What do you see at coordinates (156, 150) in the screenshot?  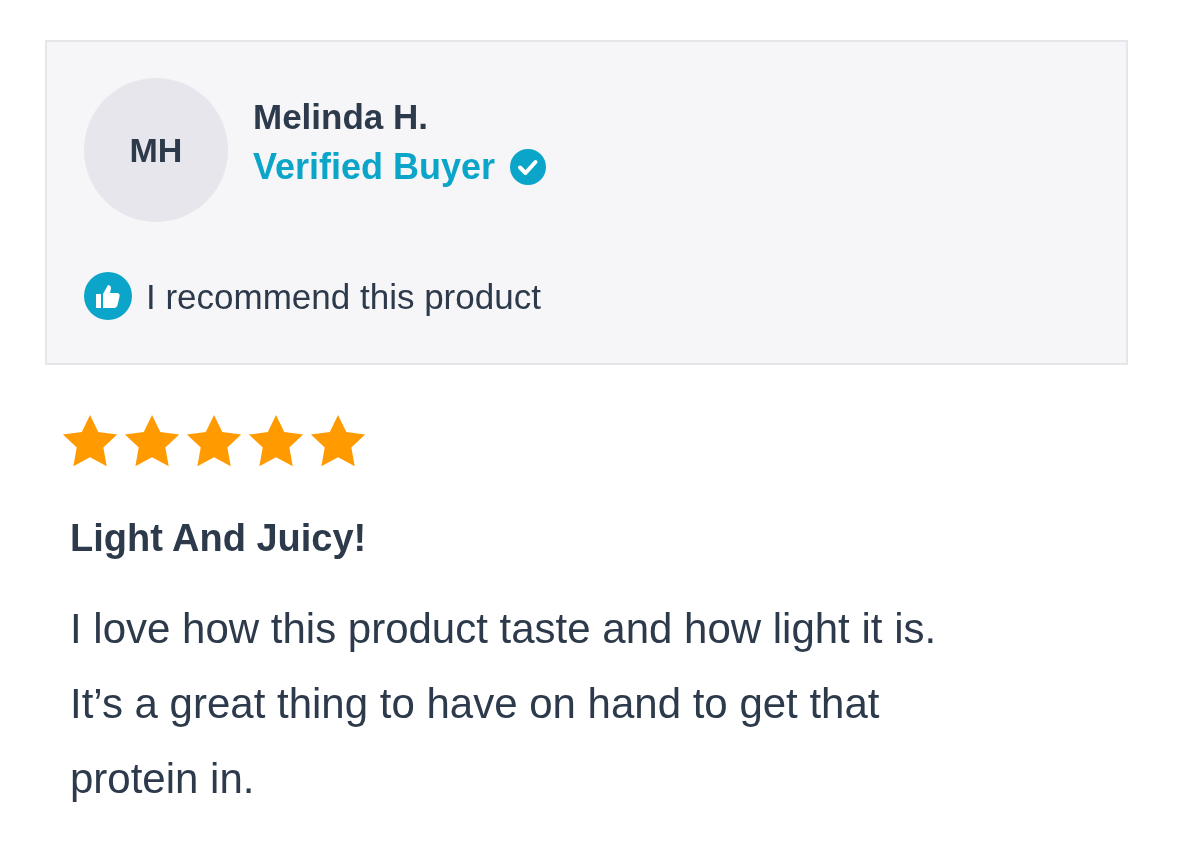 I see `avatar: MH` at bounding box center [156, 150].